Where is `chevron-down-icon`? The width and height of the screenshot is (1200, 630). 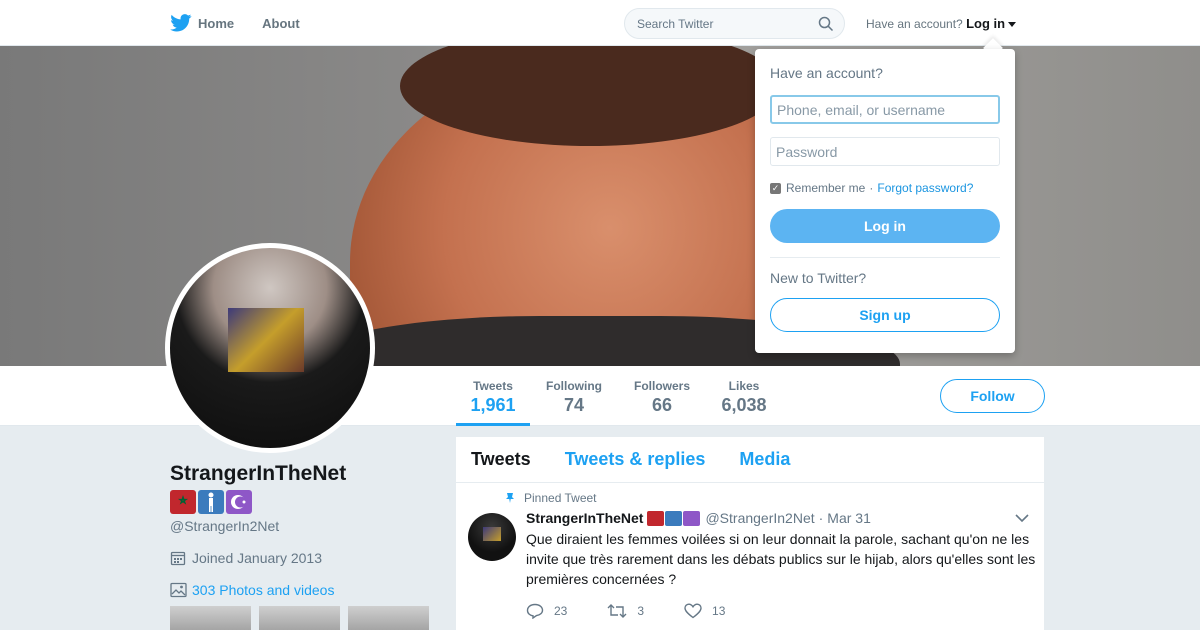 chevron-down-icon is located at coordinates (1022, 518).